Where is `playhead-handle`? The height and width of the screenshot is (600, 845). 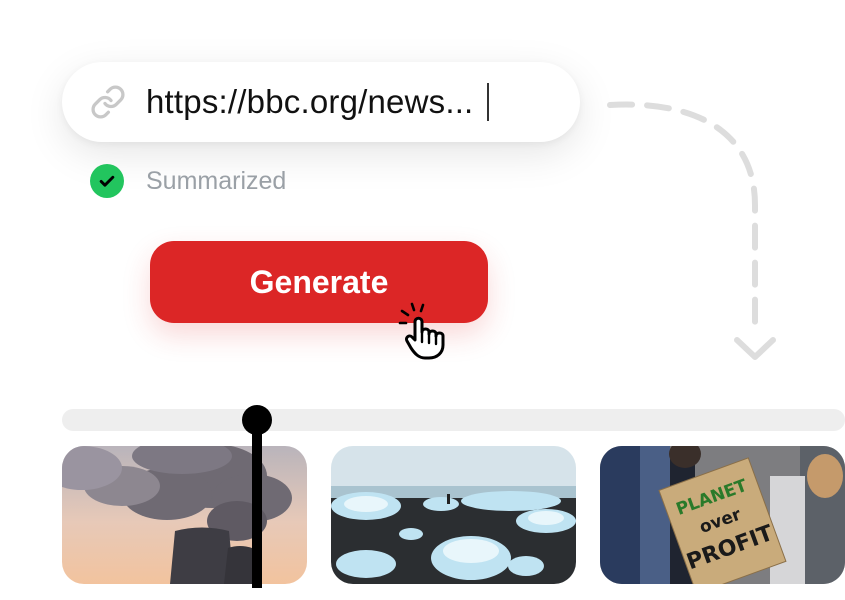 playhead-handle is located at coordinates (257, 420).